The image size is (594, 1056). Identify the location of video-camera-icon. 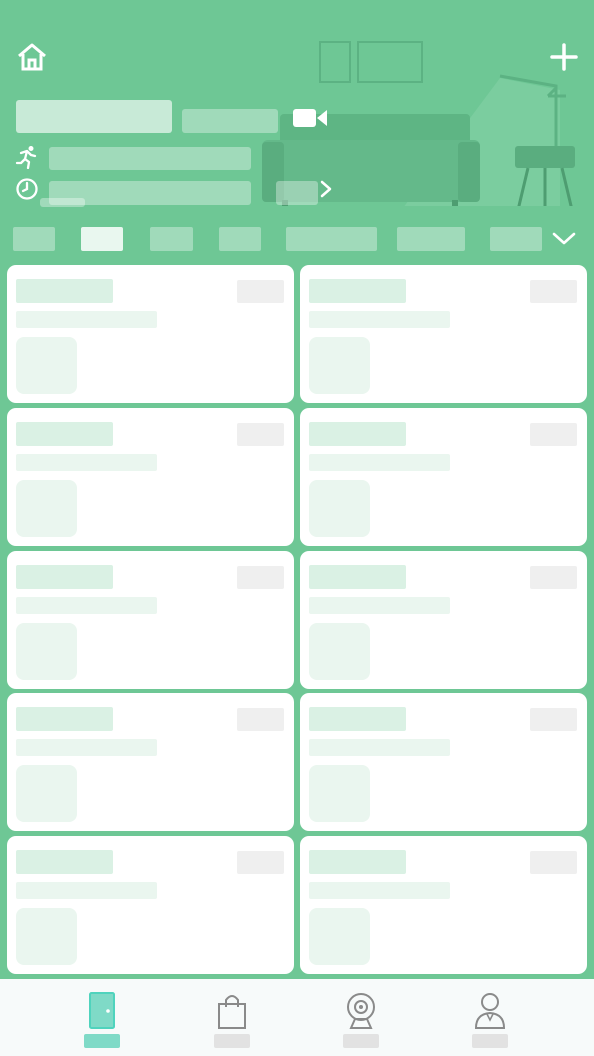
(310, 118).